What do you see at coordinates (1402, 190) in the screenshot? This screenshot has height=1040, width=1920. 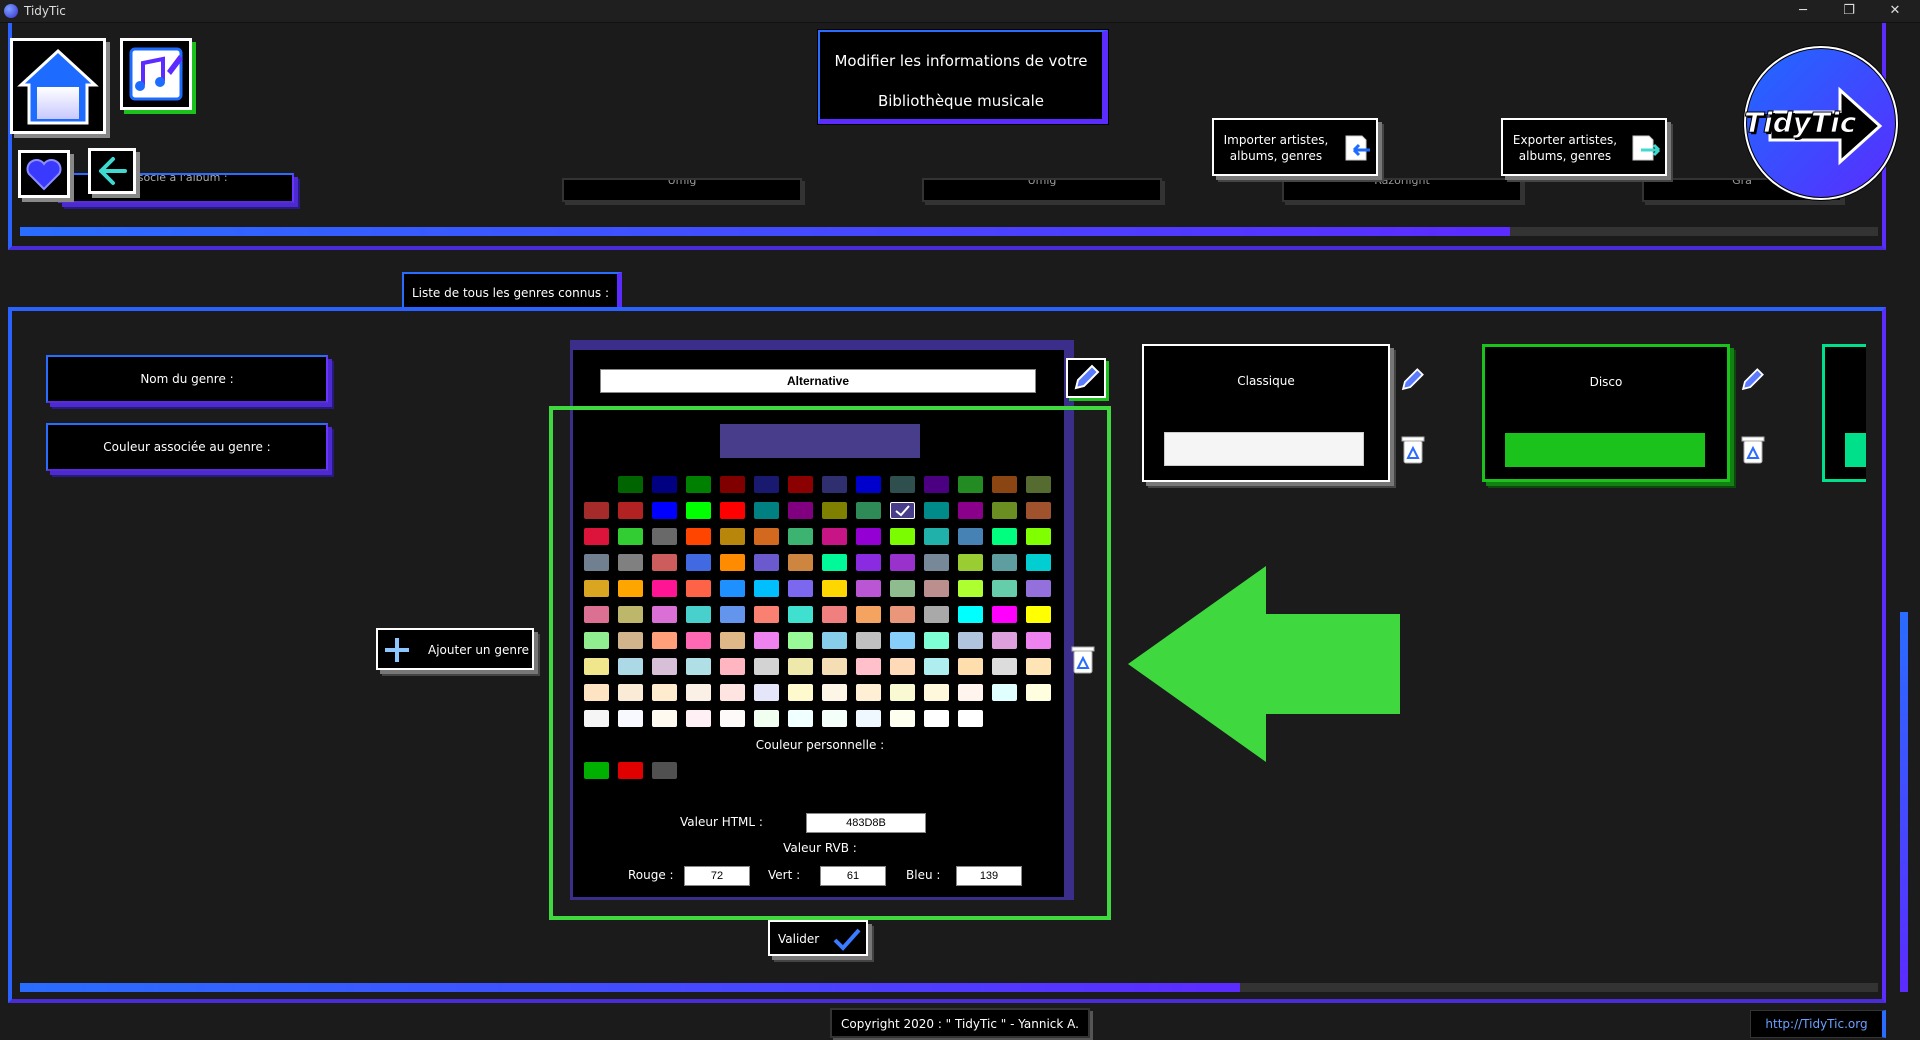 I see `artist-card: Razorlight` at bounding box center [1402, 190].